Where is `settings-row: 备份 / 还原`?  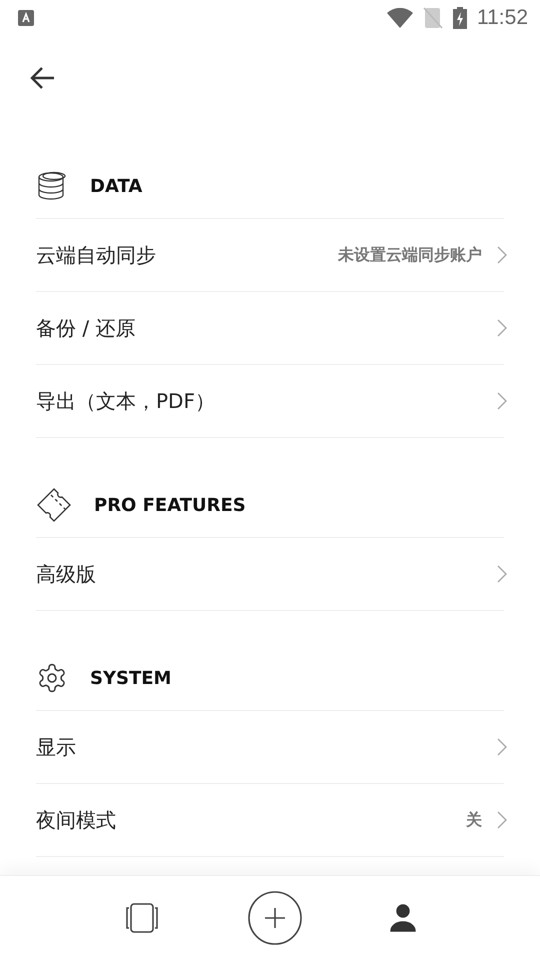
settings-row: 备份 / 还原 is located at coordinates (270, 328).